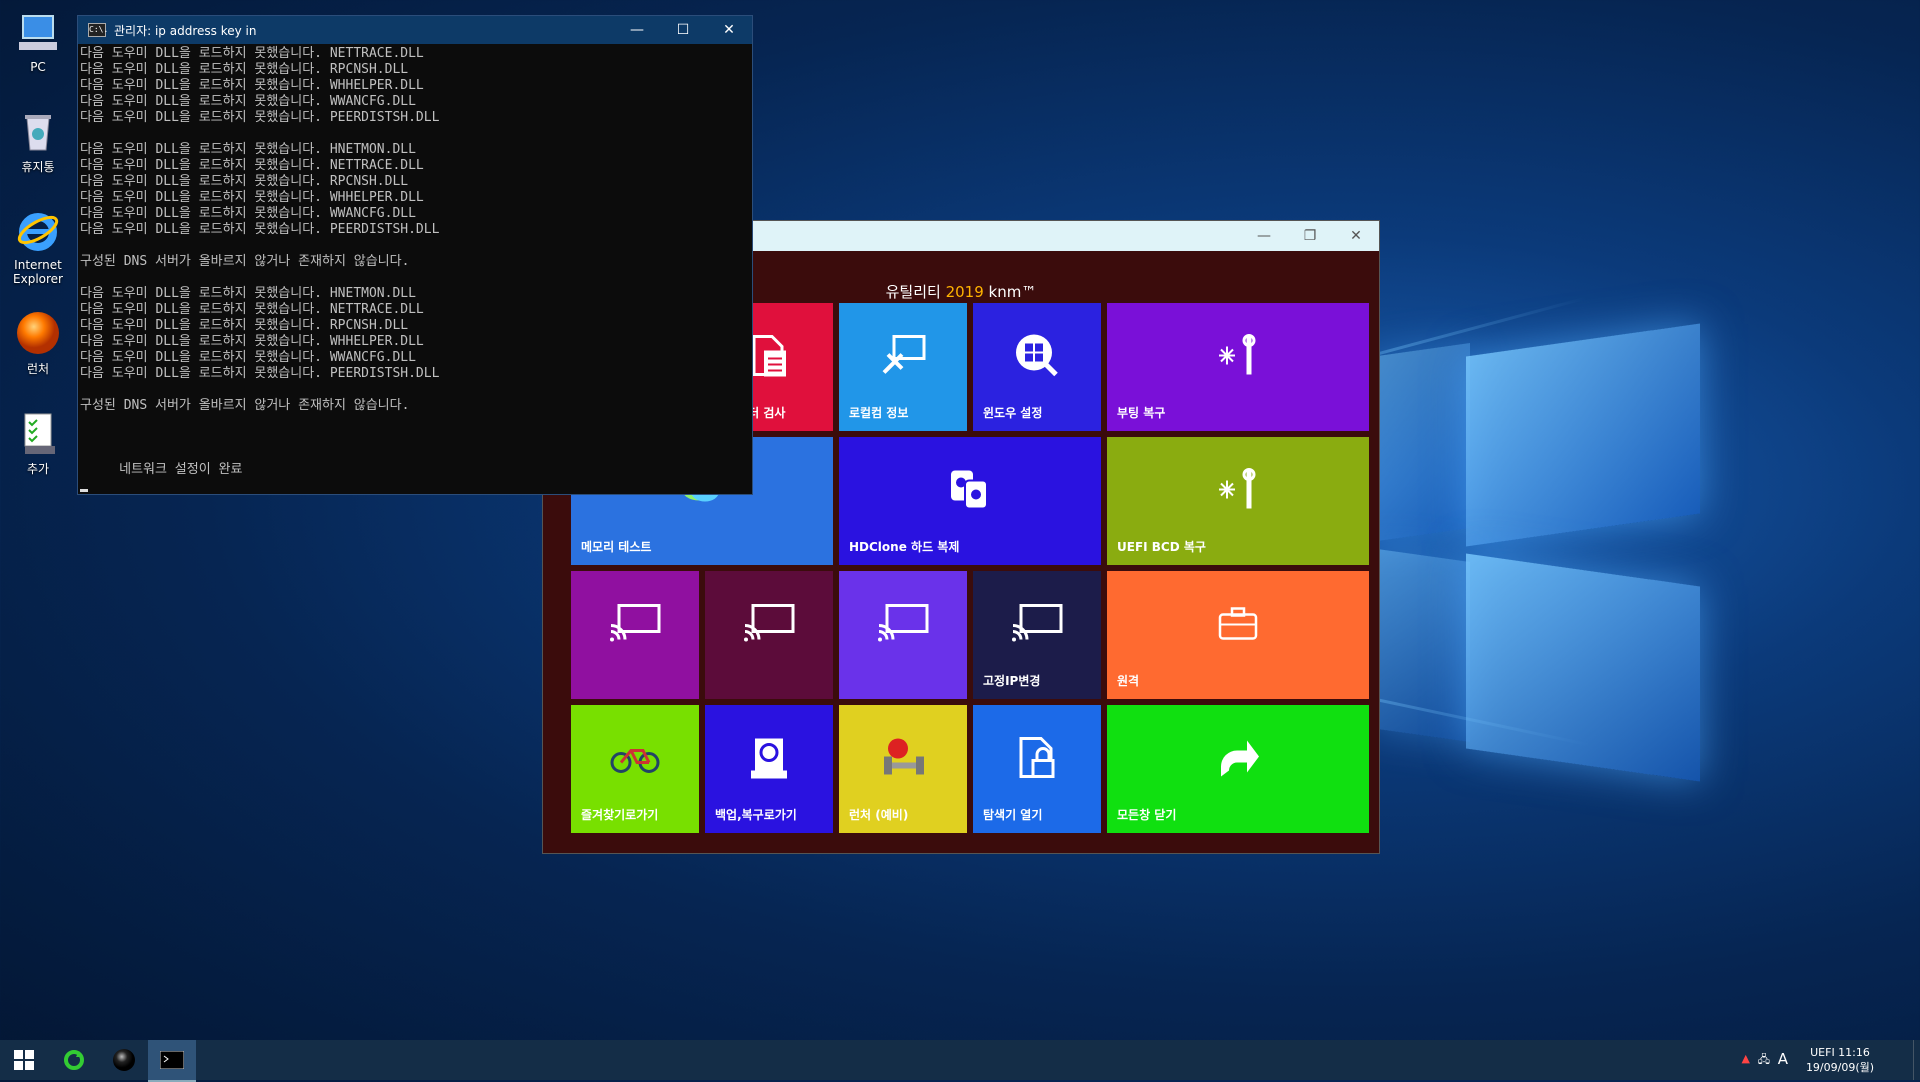  I want to click on tile-부팅-복구: 부팅 복구, so click(1238, 367).